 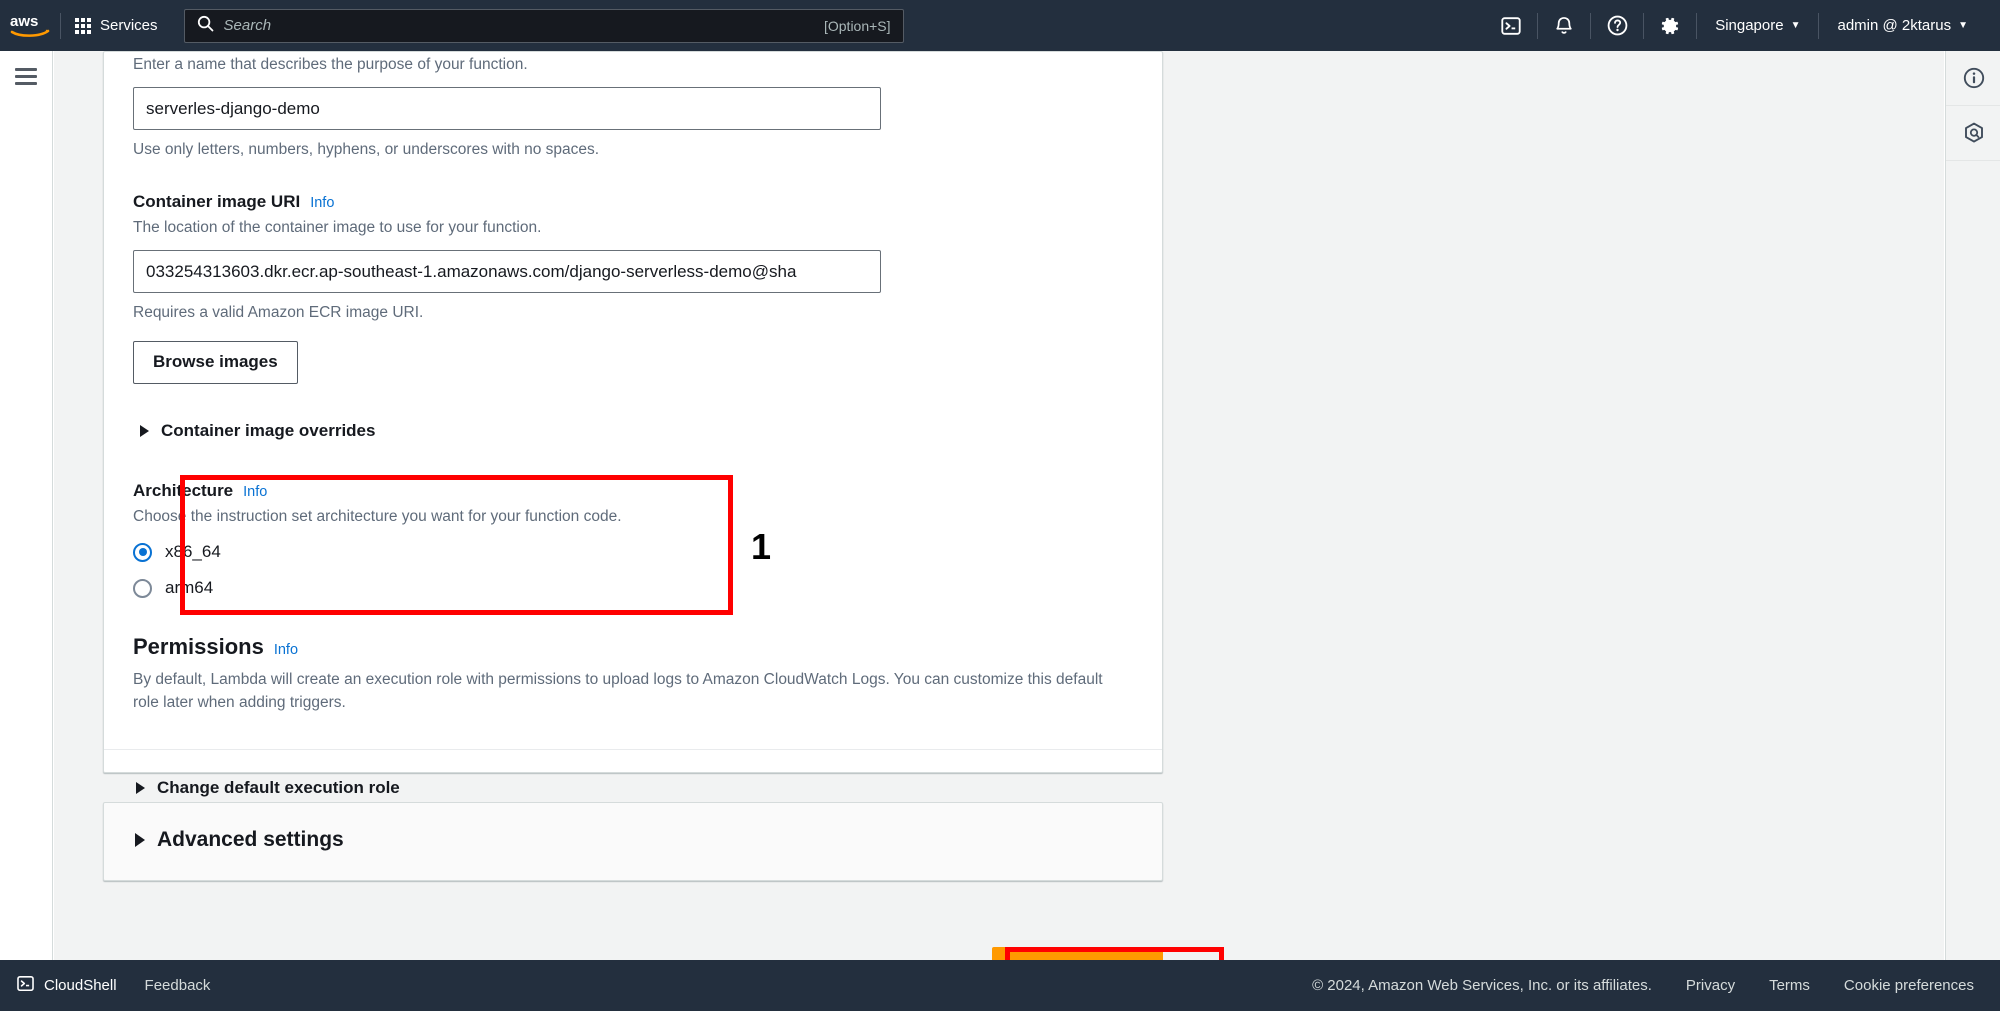 I want to click on account-menu: admin @ 2ktarus ▼, so click(x=1902, y=25).